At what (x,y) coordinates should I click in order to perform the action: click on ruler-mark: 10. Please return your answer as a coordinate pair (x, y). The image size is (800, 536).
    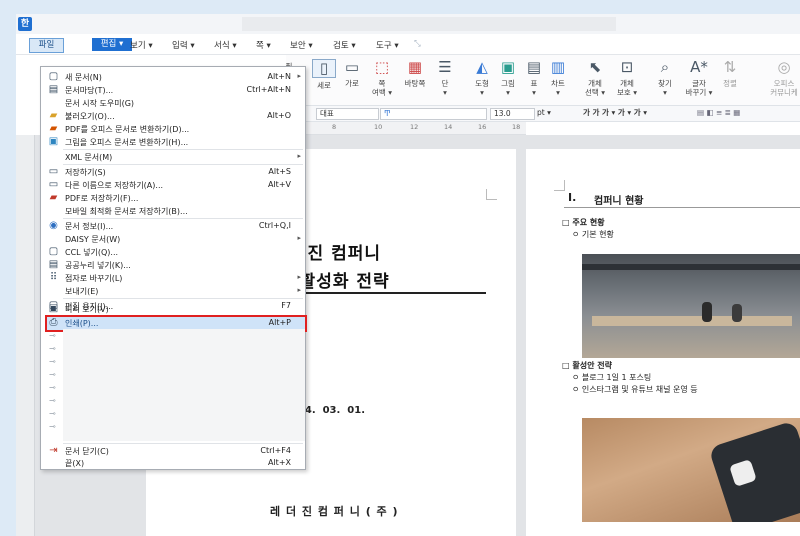
    Looking at the image, I should click on (378, 127).